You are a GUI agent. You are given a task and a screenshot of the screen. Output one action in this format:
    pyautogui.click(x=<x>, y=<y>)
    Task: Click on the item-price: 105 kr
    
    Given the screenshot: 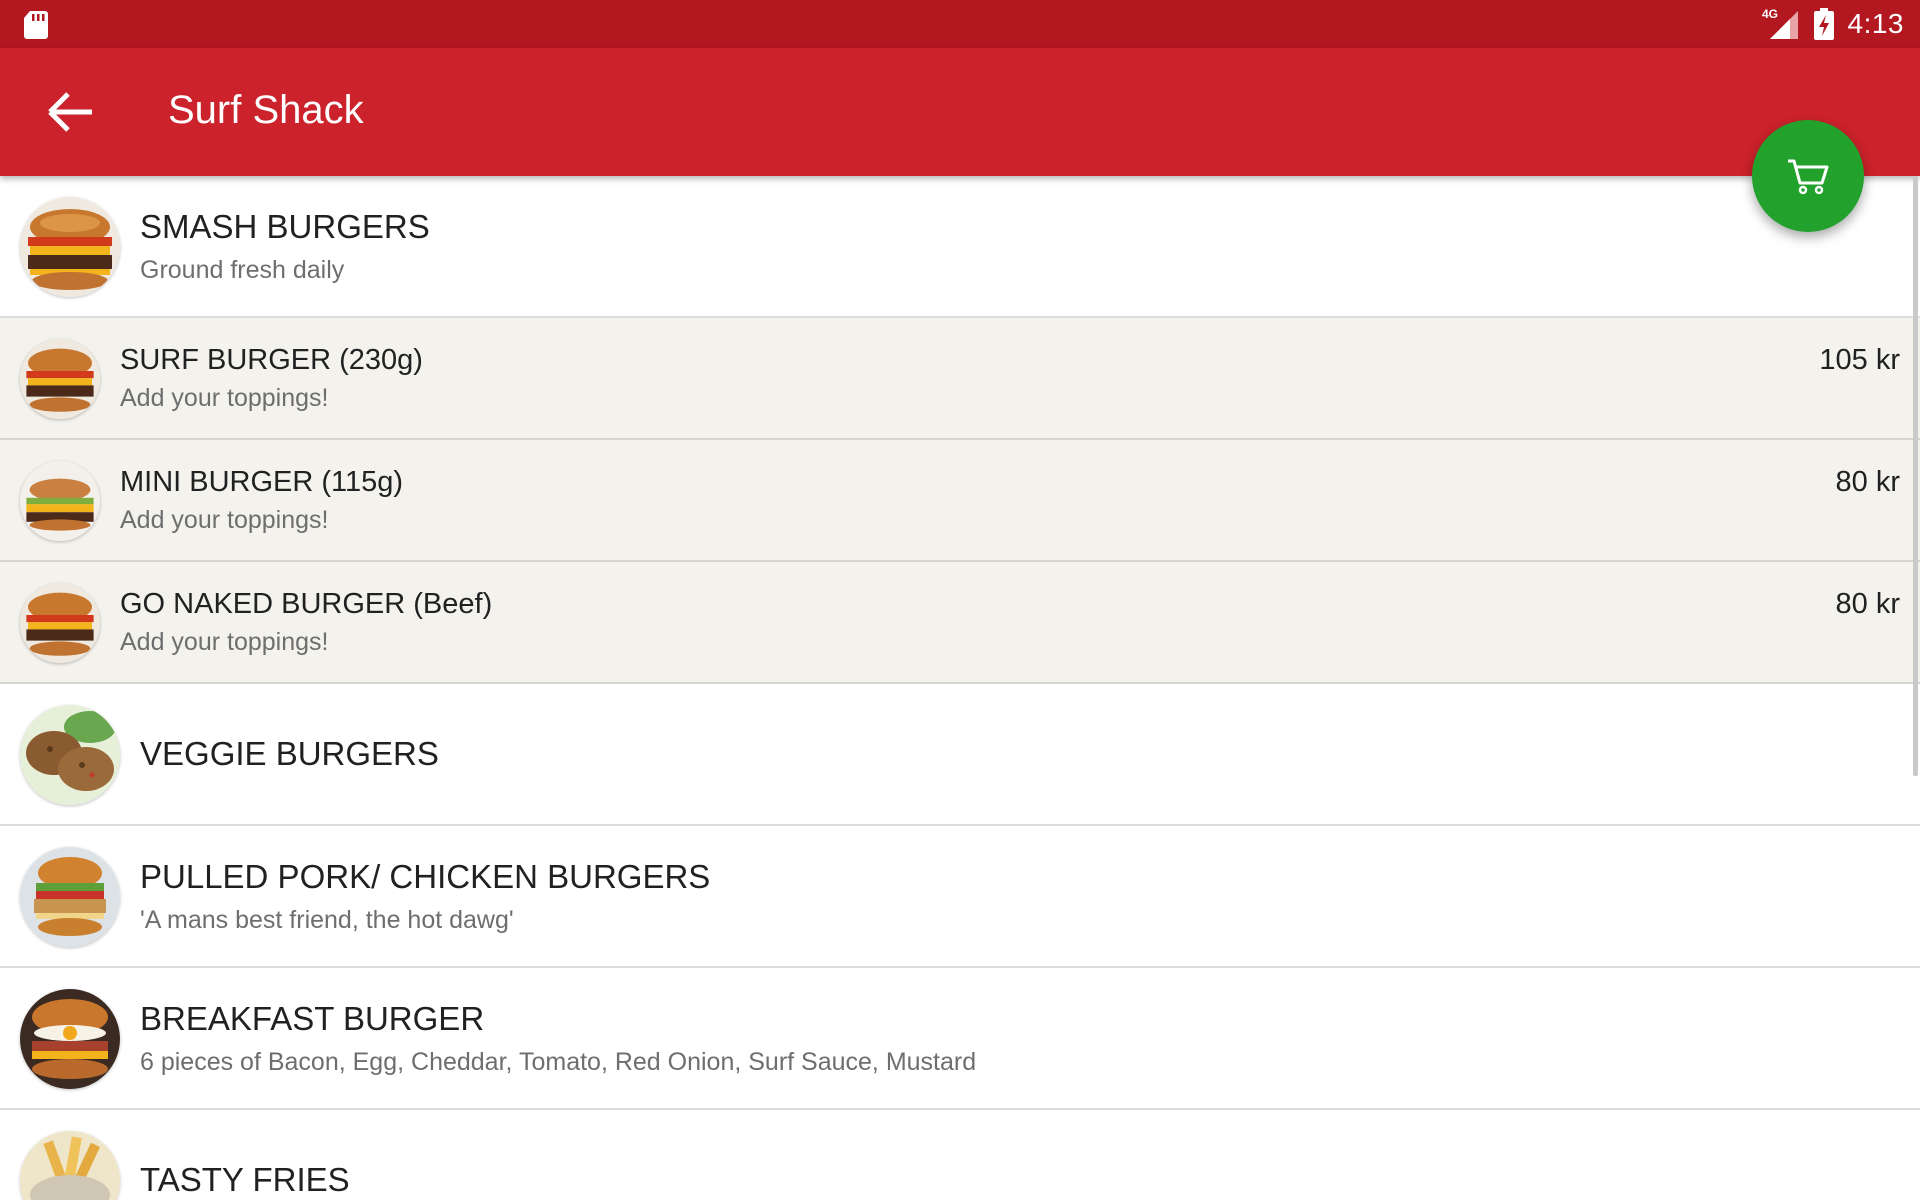 What is the action you would take?
    pyautogui.click(x=1859, y=360)
    